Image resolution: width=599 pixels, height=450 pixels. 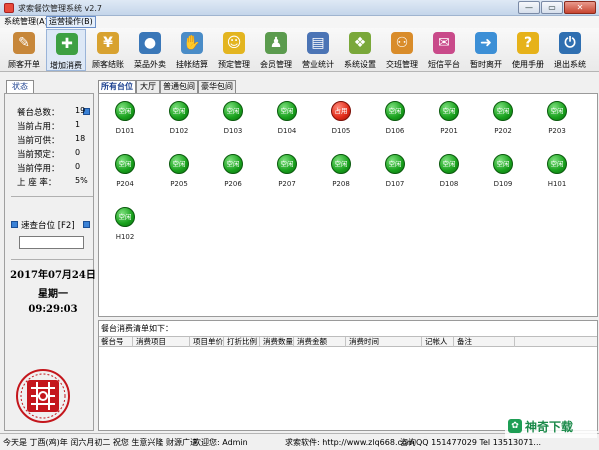 I want to click on date-display: 2017年07月24日, so click(x=53, y=275).